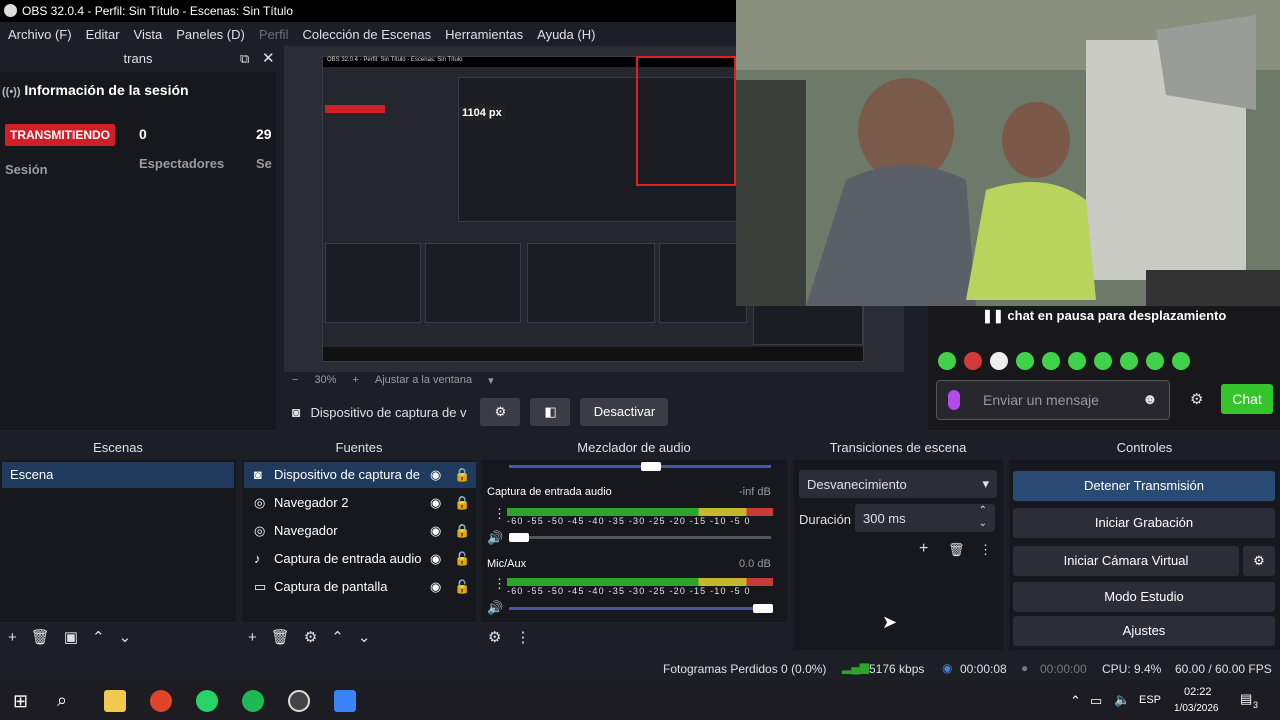  I want to click on gear-icon: ⚙, so click(1259, 560).